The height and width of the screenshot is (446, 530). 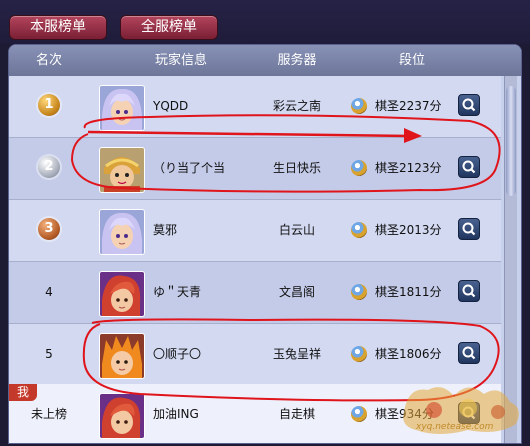 I want to click on player-name: YQDD, so click(x=171, y=106).